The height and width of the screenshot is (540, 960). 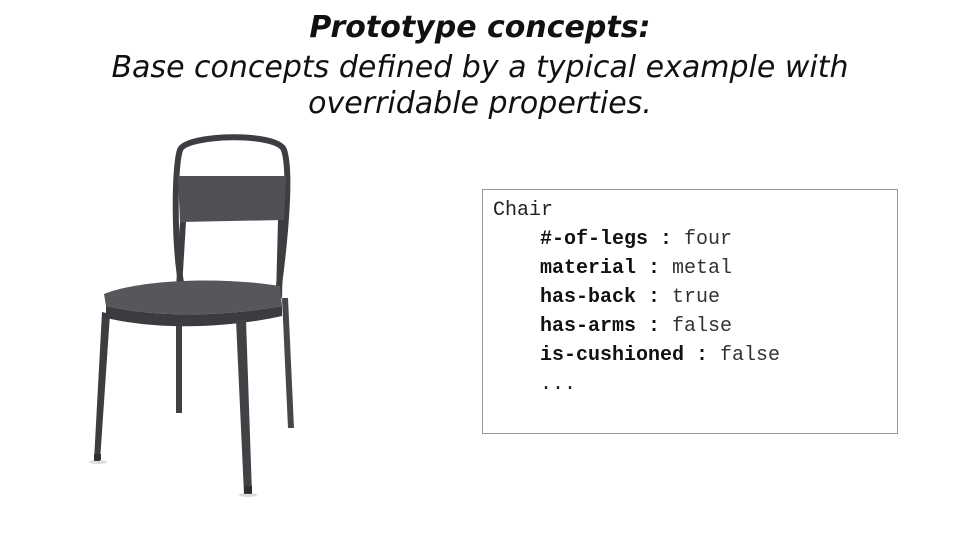 What do you see at coordinates (193, 297) in the screenshot?
I see `chair-seat` at bounding box center [193, 297].